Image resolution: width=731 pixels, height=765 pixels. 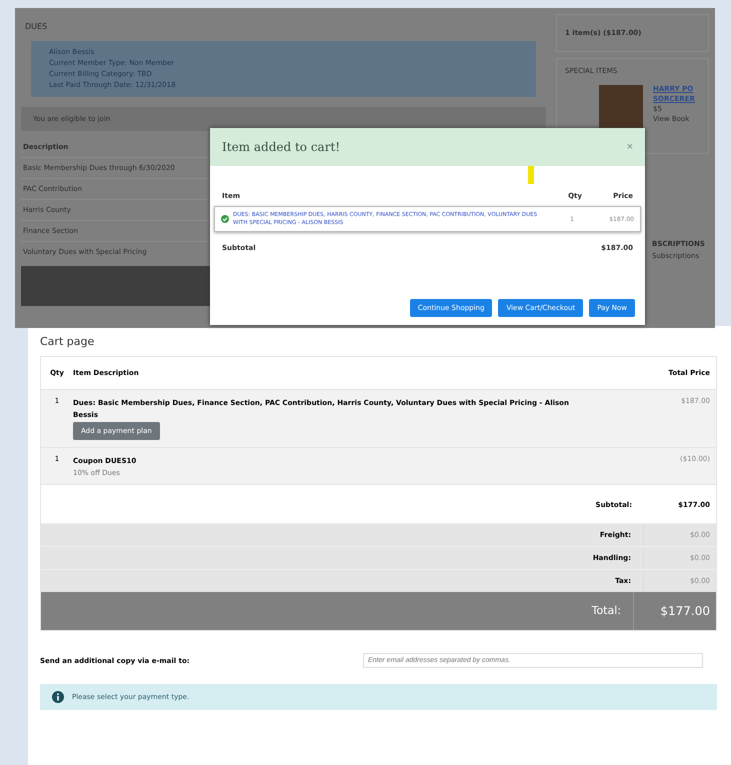 What do you see at coordinates (281, 147) in the screenshot?
I see `dialog-title: Item added to cart!` at bounding box center [281, 147].